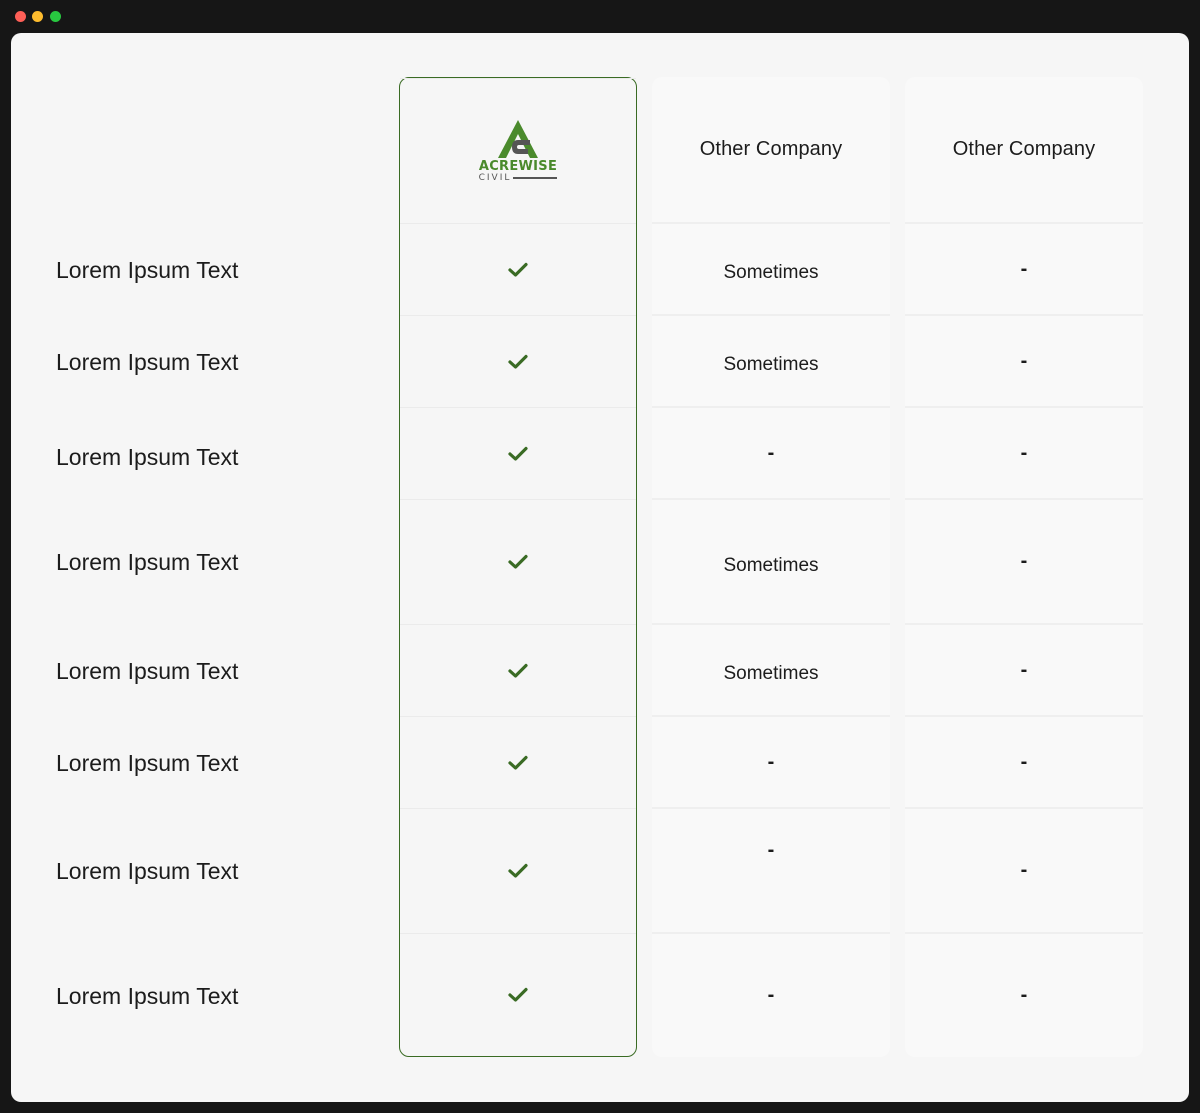  I want to click on brand-header-cell: ACREWISE CIVIL, so click(518, 150).